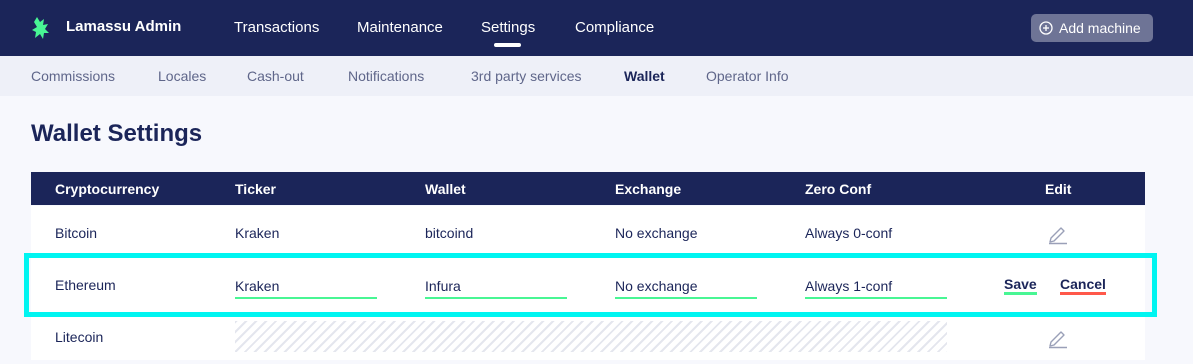  I want to click on add-machine-button: Add machine, so click(1092, 28).